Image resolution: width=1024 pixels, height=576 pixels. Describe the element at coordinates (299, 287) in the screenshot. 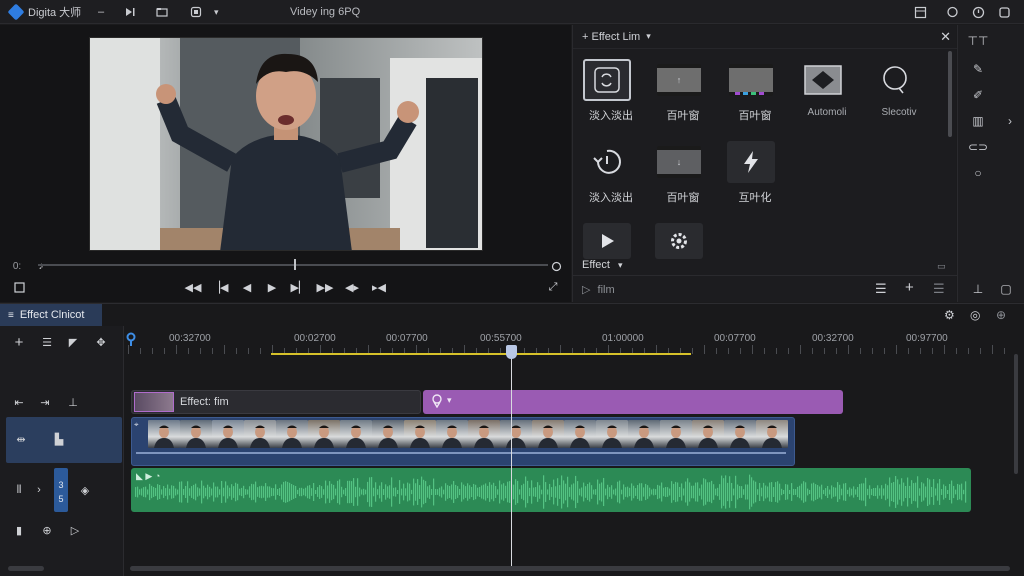

I see `next-frame-icon: ▶▏` at that location.